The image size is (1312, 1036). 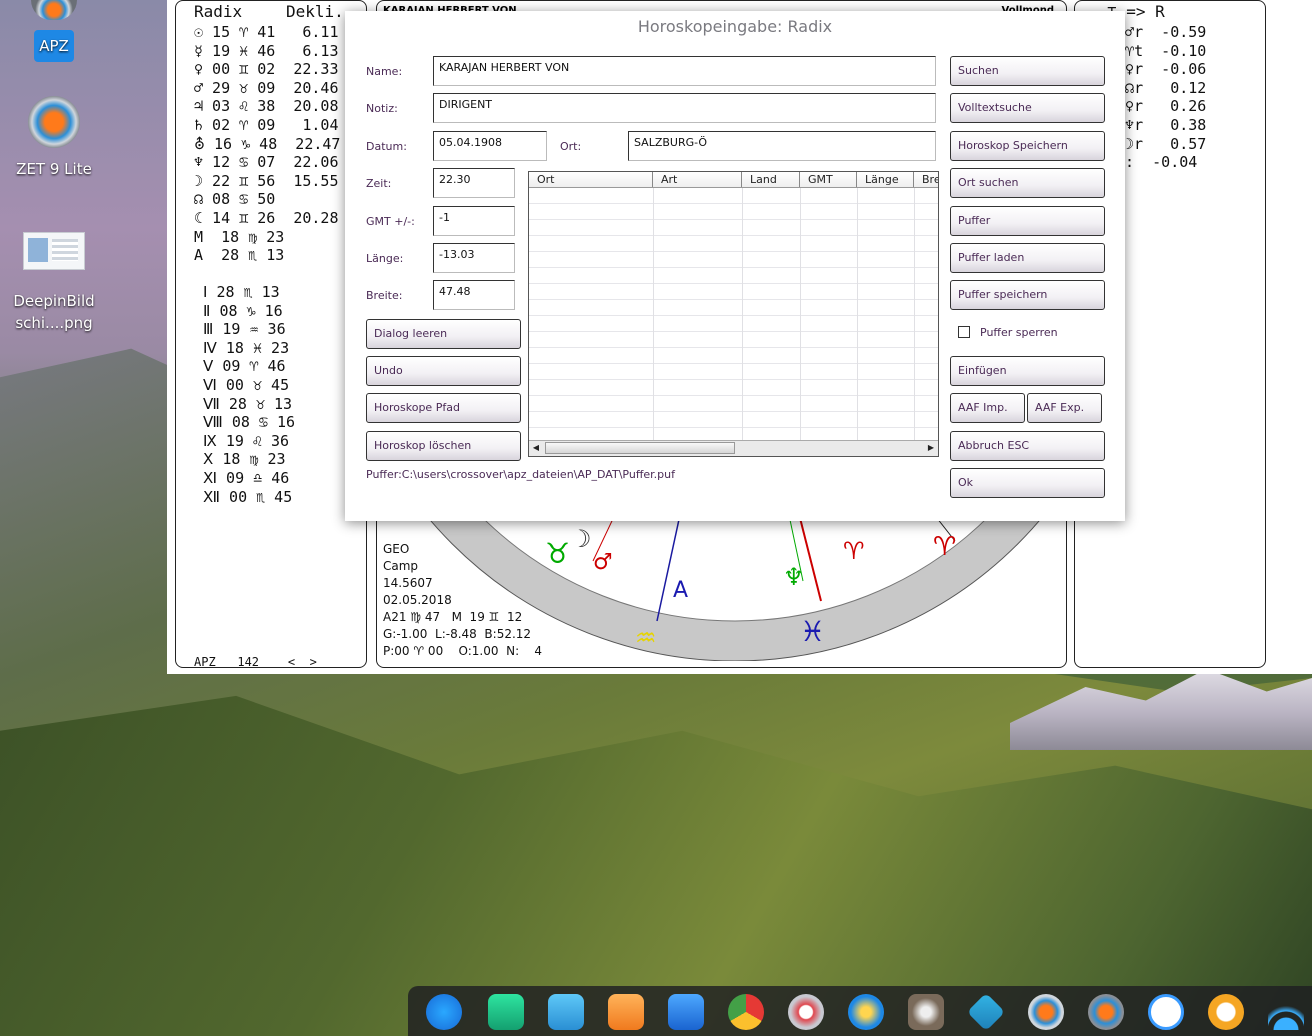 What do you see at coordinates (684, 71) in the screenshot?
I see `name-field: KARAJAN HERBERT VON` at bounding box center [684, 71].